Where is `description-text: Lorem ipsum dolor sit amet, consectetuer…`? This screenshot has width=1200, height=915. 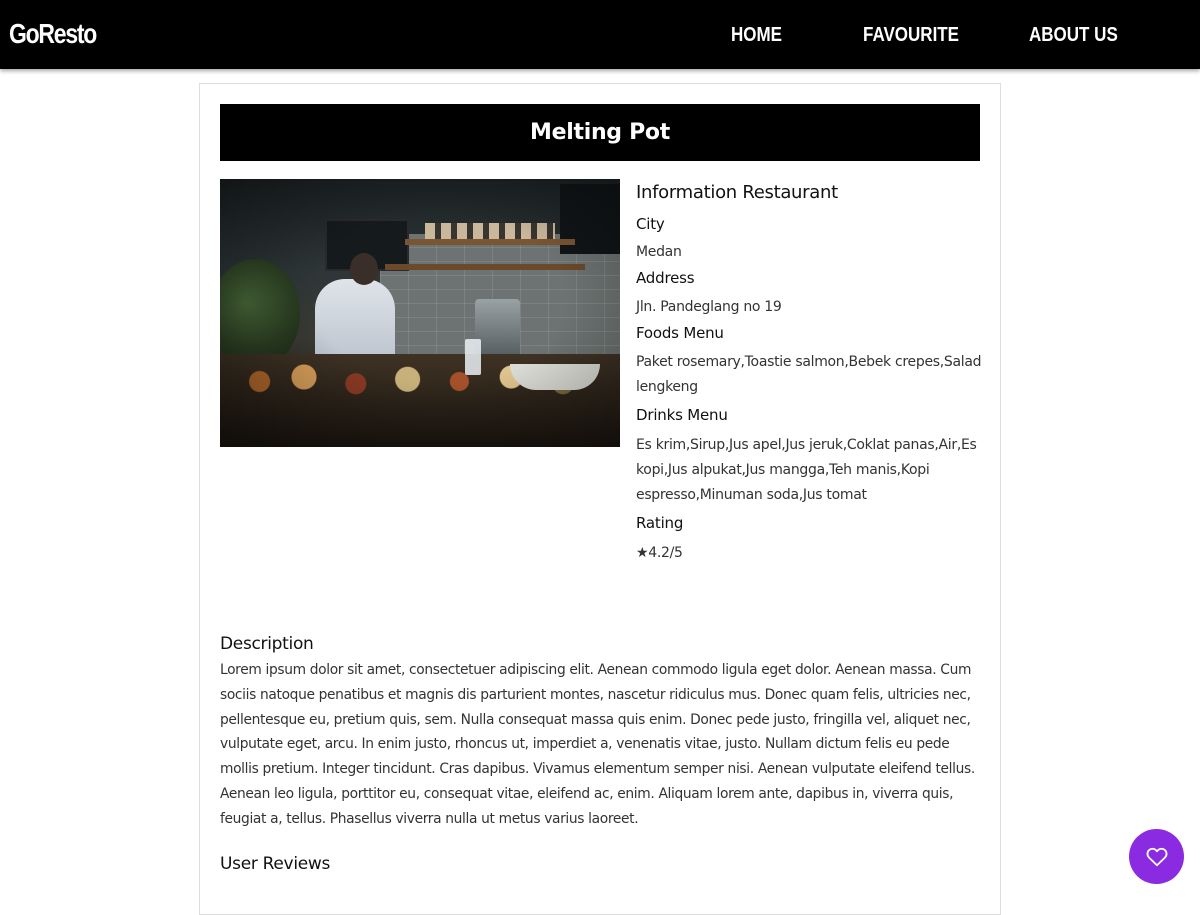 description-text: Lorem ipsum dolor sit amet, consectetuer… is located at coordinates (597, 744).